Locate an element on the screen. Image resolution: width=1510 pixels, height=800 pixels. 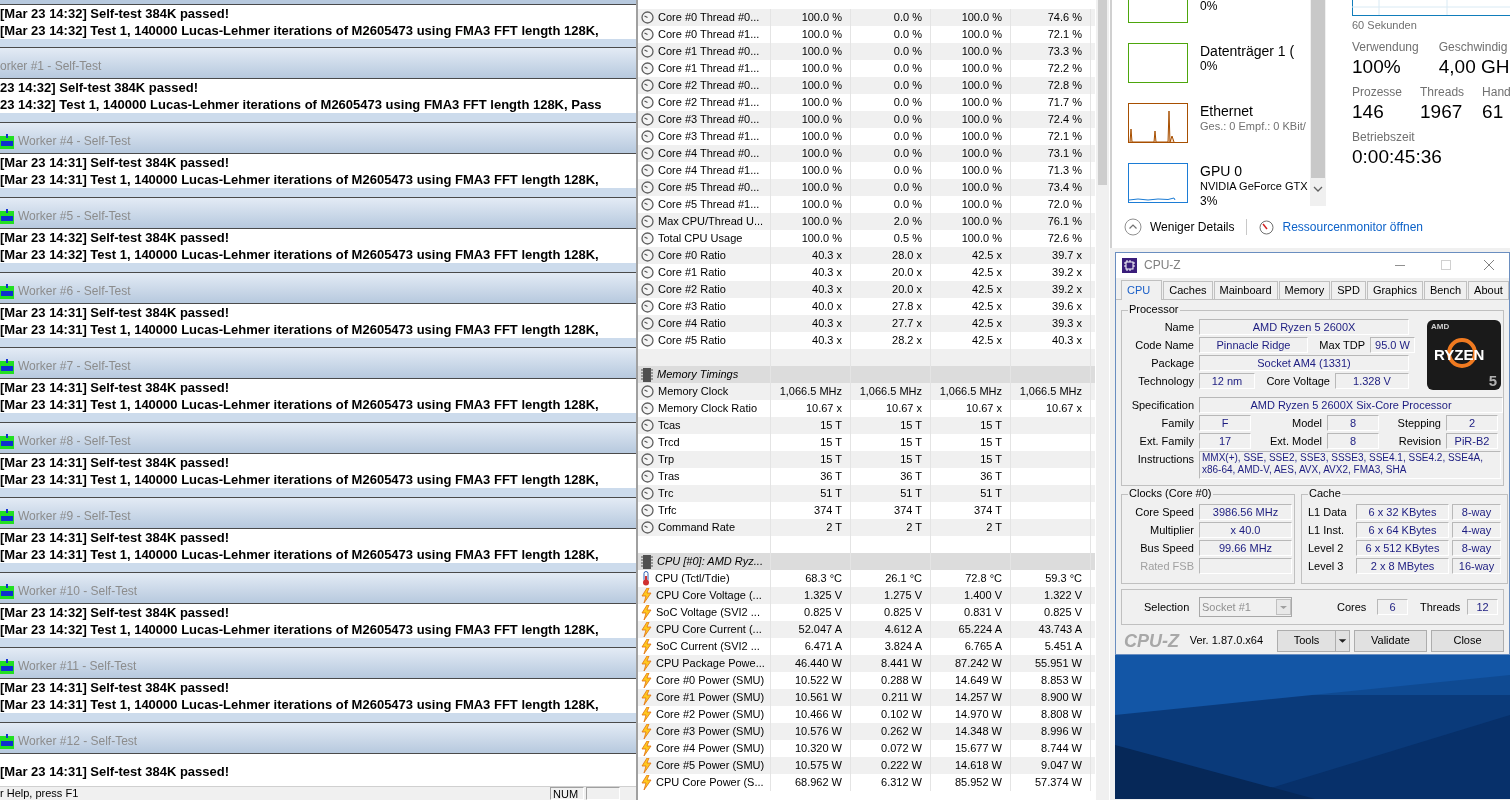
tab: CPU is located at coordinates (1142, 290).